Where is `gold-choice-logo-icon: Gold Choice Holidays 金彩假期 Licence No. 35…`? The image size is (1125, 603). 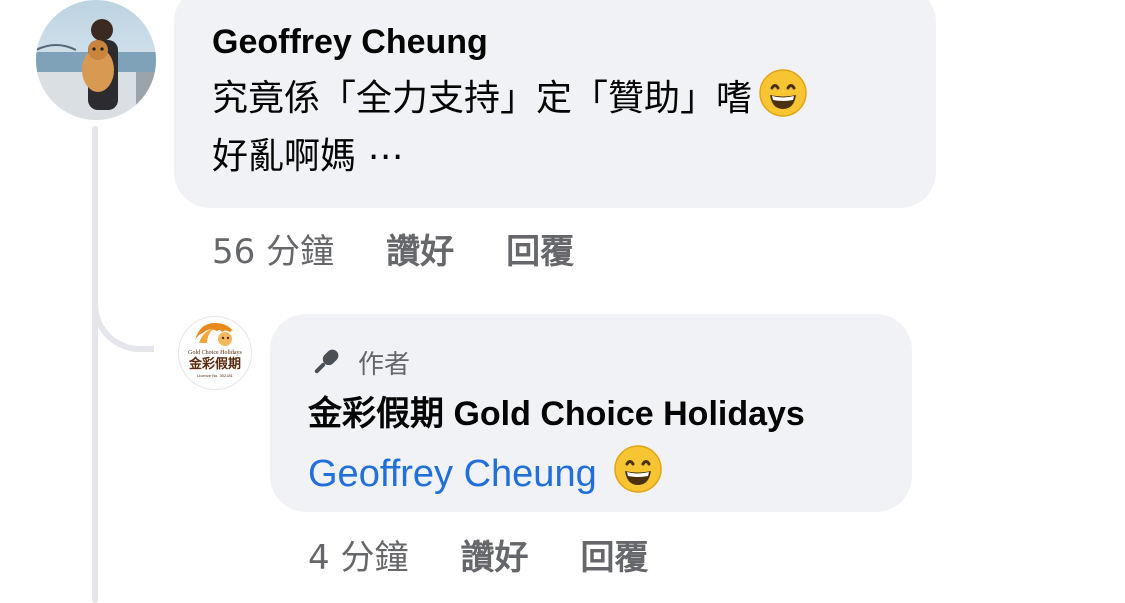
gold-choice-logo-icon: Gold Choice Holidays 金彩假期 Licence No. 35… is located at coordinates (215, 350).